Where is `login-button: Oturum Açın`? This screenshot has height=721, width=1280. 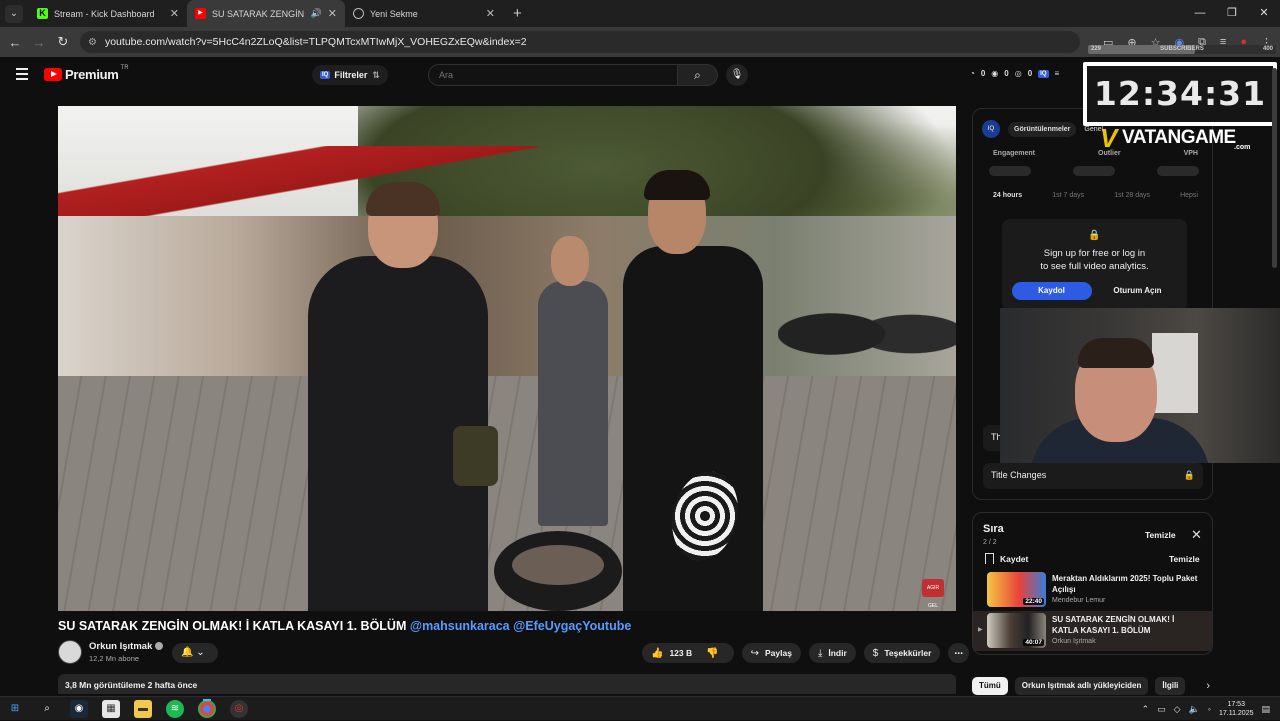 login-button: Oturum Açın is located at coordinates (1137, 291).